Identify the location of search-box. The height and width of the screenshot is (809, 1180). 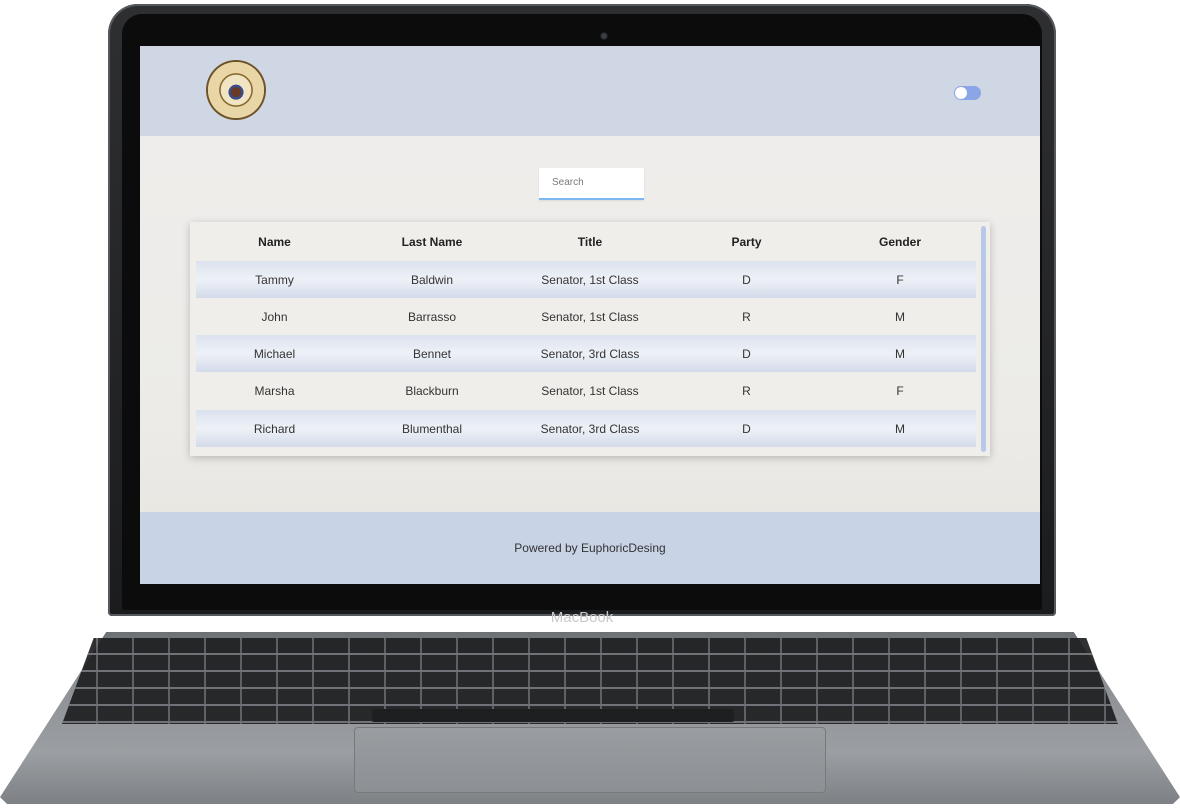
(593, 184).